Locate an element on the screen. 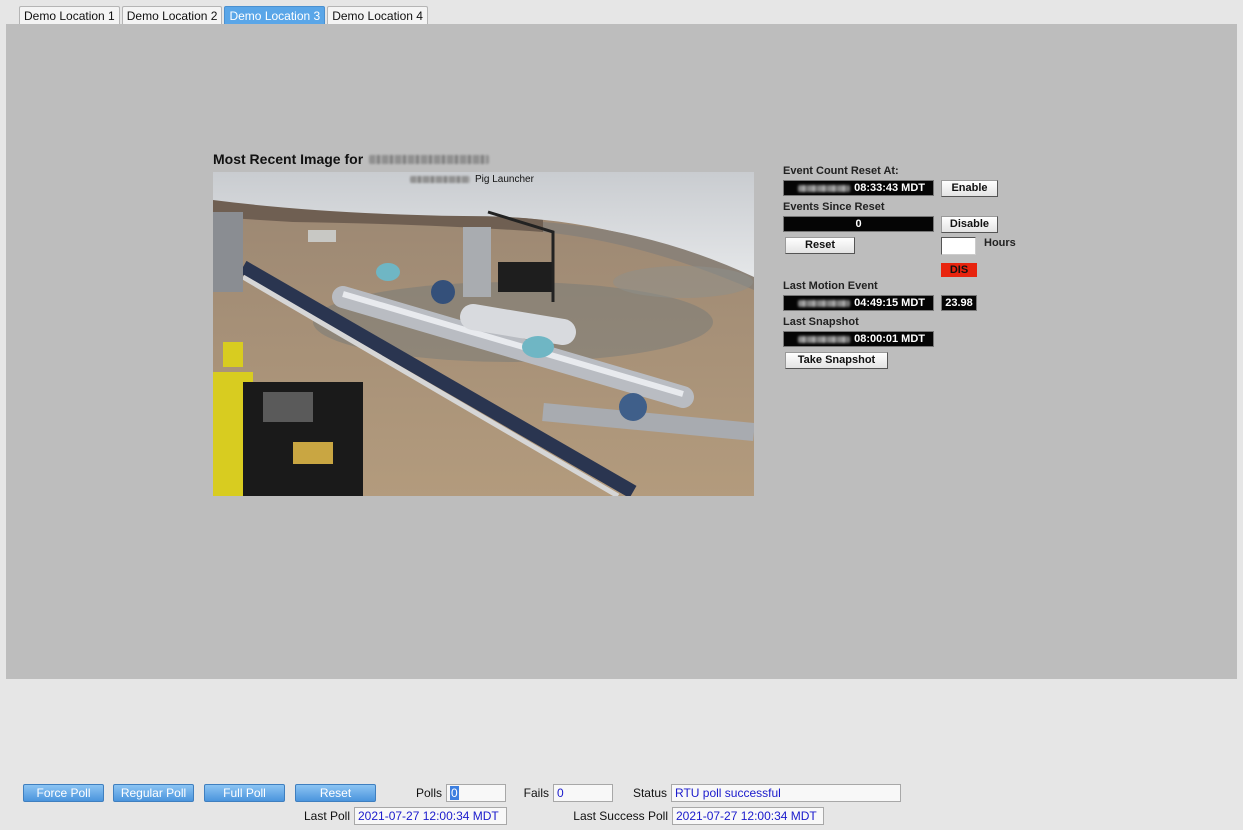  status-badge: DIS is located at coordinates (959, 270).